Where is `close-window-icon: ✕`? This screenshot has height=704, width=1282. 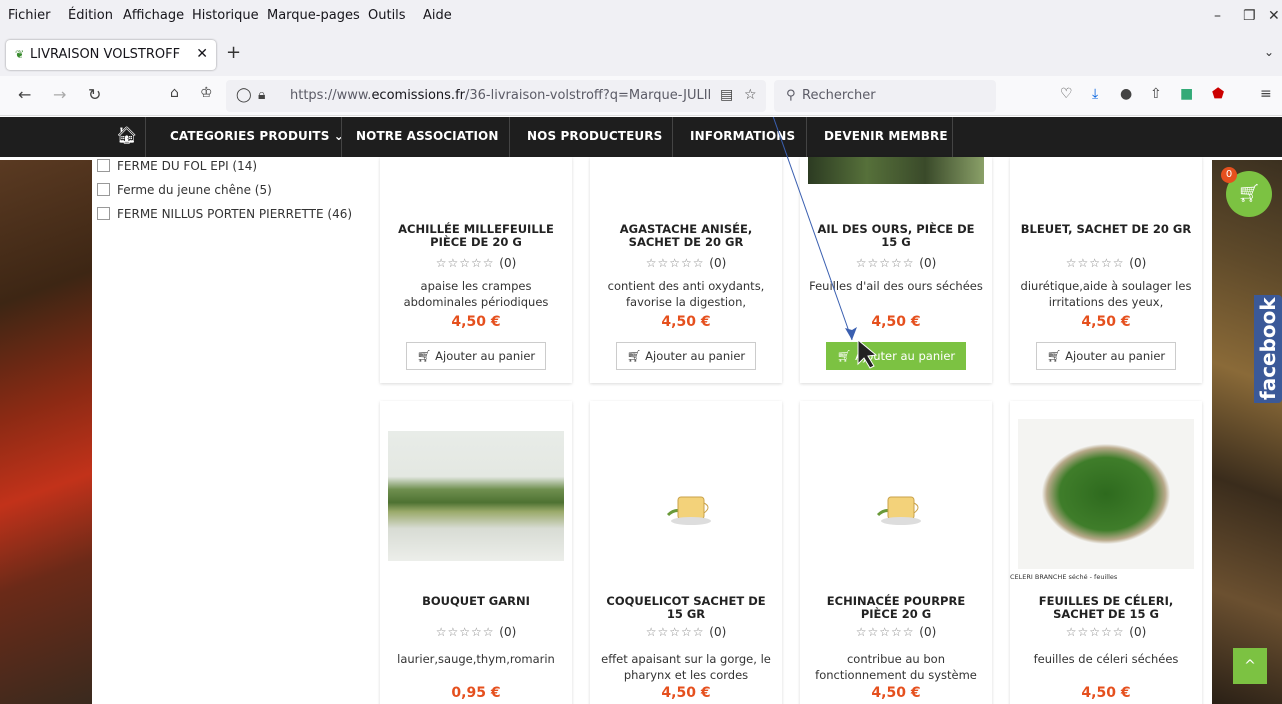 close-window-icon: ✕ is located at coordinates (1274, 16).